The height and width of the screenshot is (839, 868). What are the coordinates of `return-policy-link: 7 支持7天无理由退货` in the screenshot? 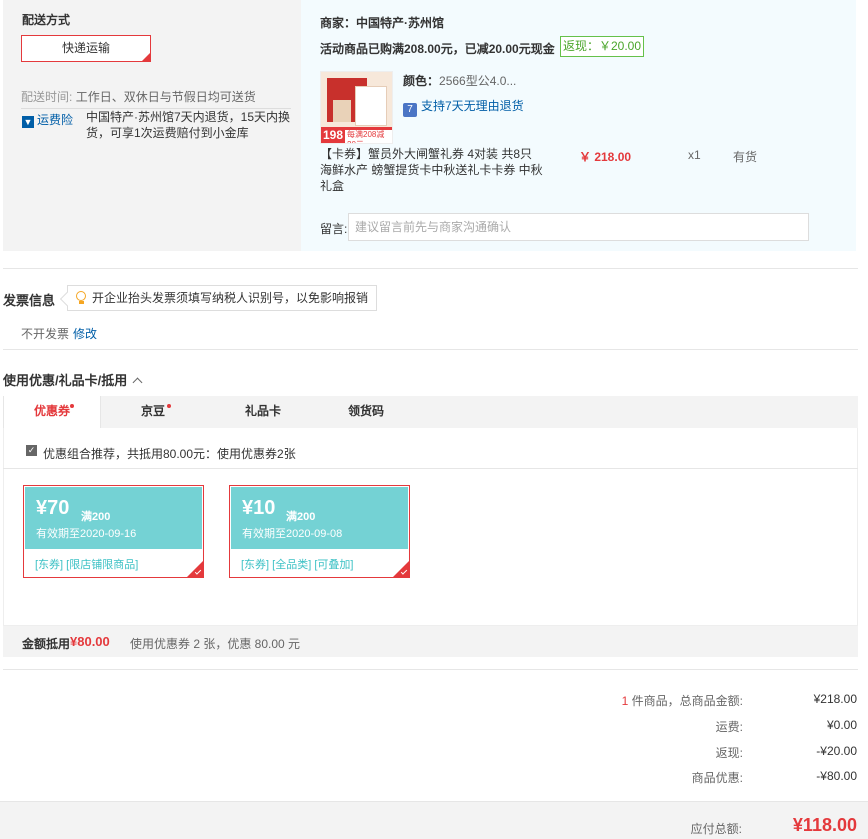 It's located at (463, 107).